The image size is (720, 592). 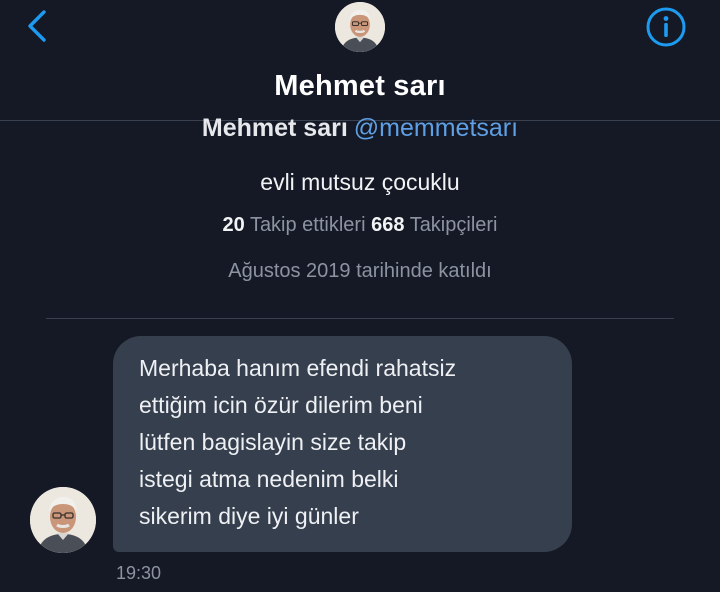 I want to click on following-label: Takip ettikleri, so click(x=307, y=225).